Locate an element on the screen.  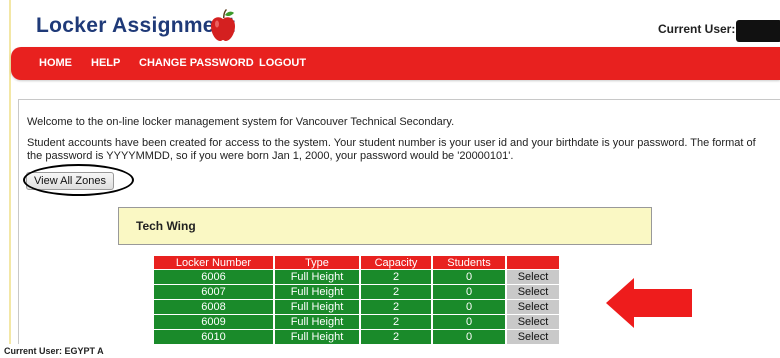
app-header: Locker Assignment Current User: is located at coordinates (396, 24).